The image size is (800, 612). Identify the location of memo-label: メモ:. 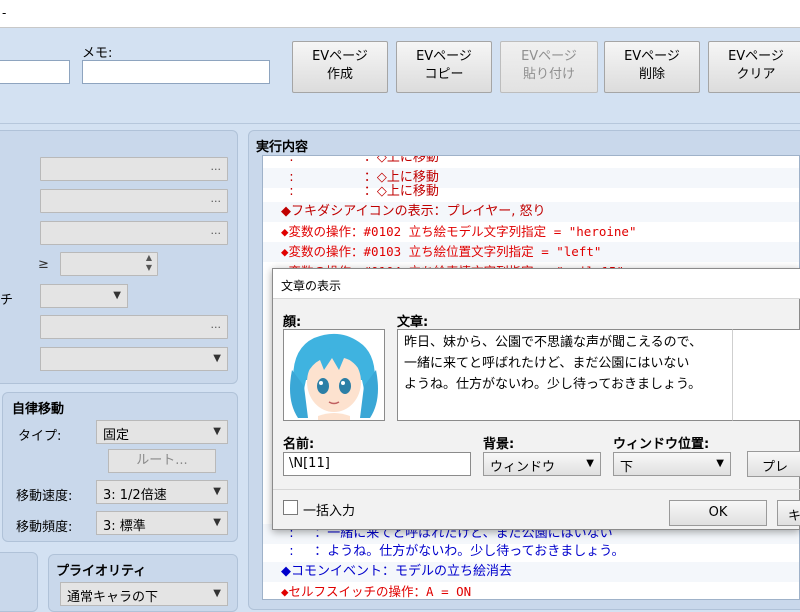
(97, 53).